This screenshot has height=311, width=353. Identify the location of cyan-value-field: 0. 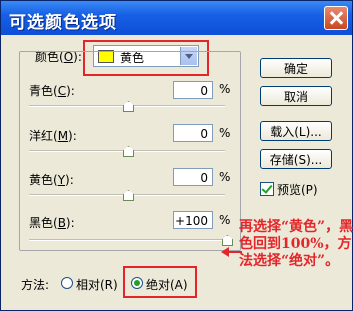
(193, 90).